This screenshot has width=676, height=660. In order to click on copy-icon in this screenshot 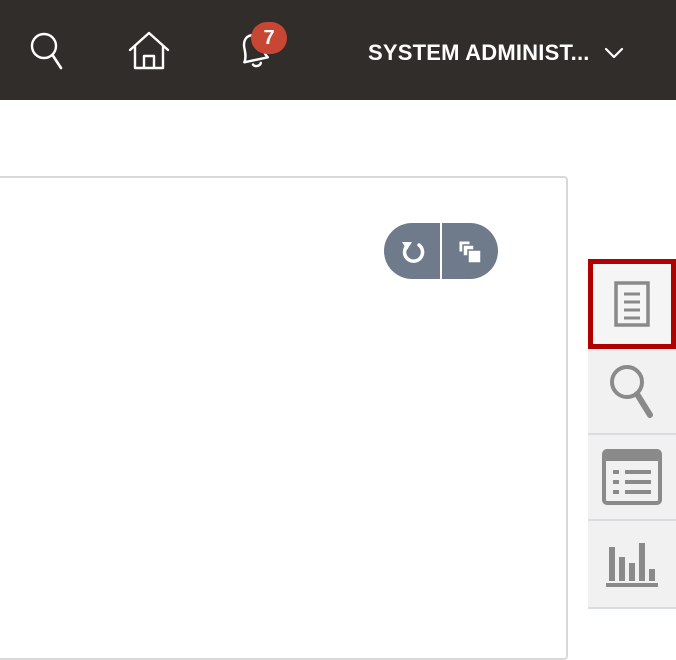, I will do `click(470, 252)`.